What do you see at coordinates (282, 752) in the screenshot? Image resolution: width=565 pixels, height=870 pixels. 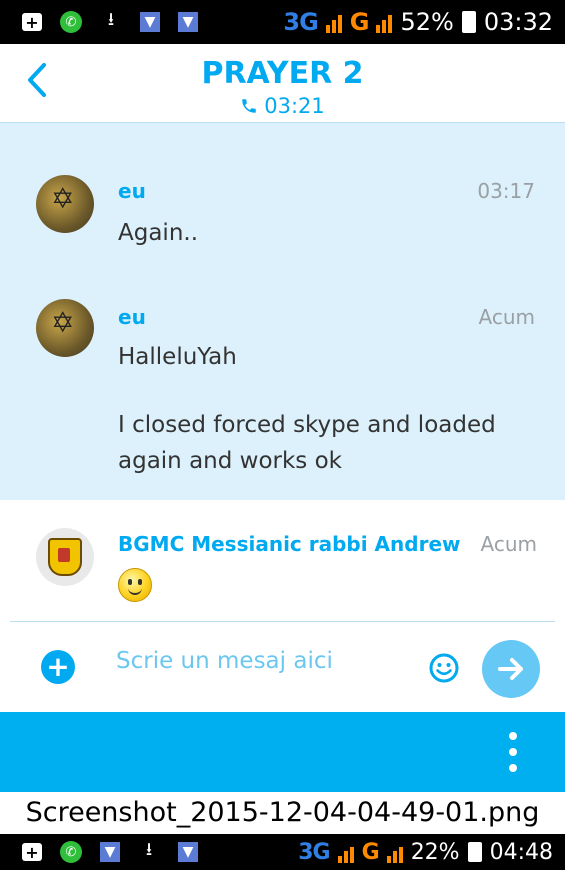 I see `bottom-bar` at bounding box center [282, 752].